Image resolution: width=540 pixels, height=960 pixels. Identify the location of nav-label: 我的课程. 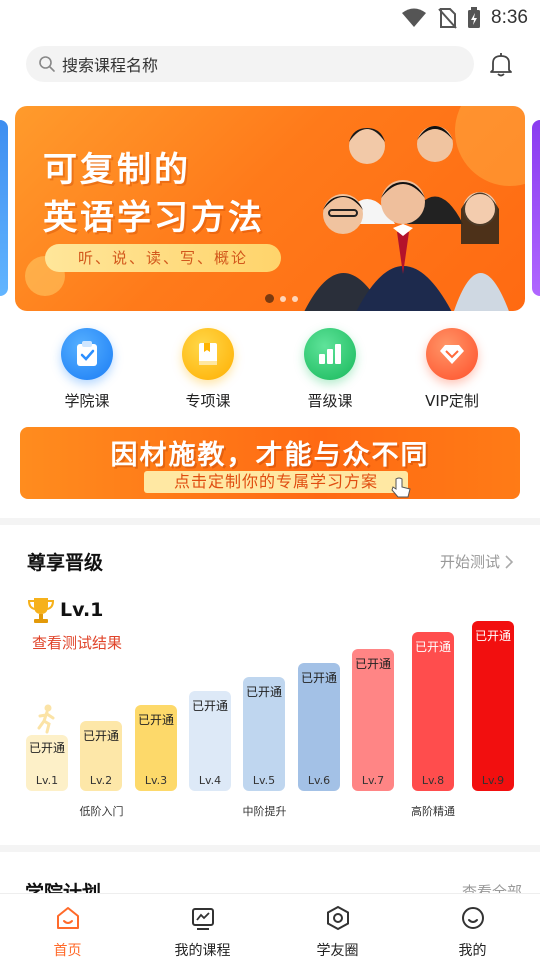
(202, 951).